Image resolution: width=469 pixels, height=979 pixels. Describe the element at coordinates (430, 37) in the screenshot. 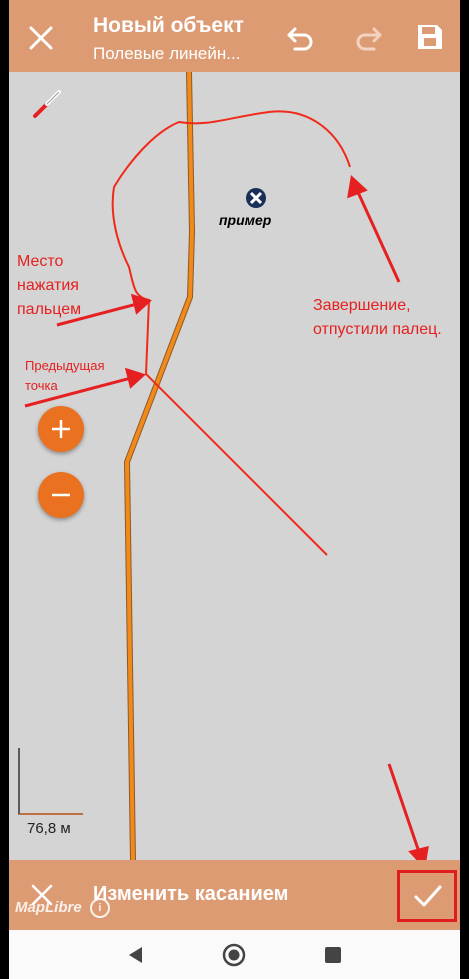

I see `save-icon` at that location.